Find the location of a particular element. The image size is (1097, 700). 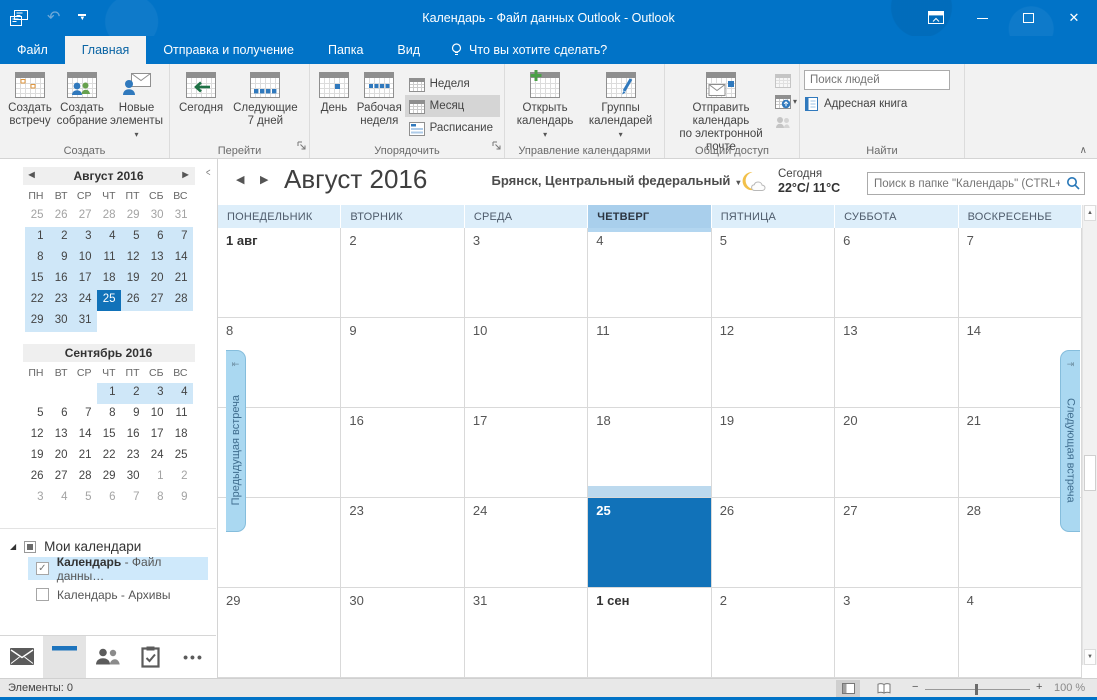

mini-day-cell: 30 is located at coordinates (133, 477).